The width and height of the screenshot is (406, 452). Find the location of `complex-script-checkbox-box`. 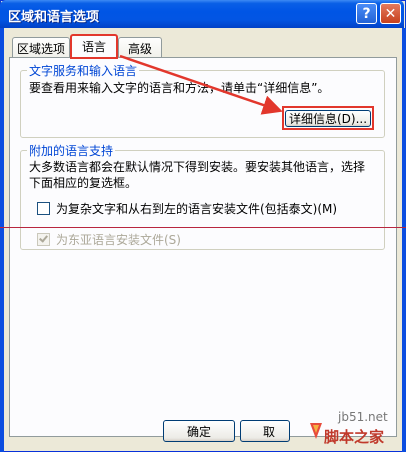

complex-script-checkbox-box is located at coordinates (43, 208).